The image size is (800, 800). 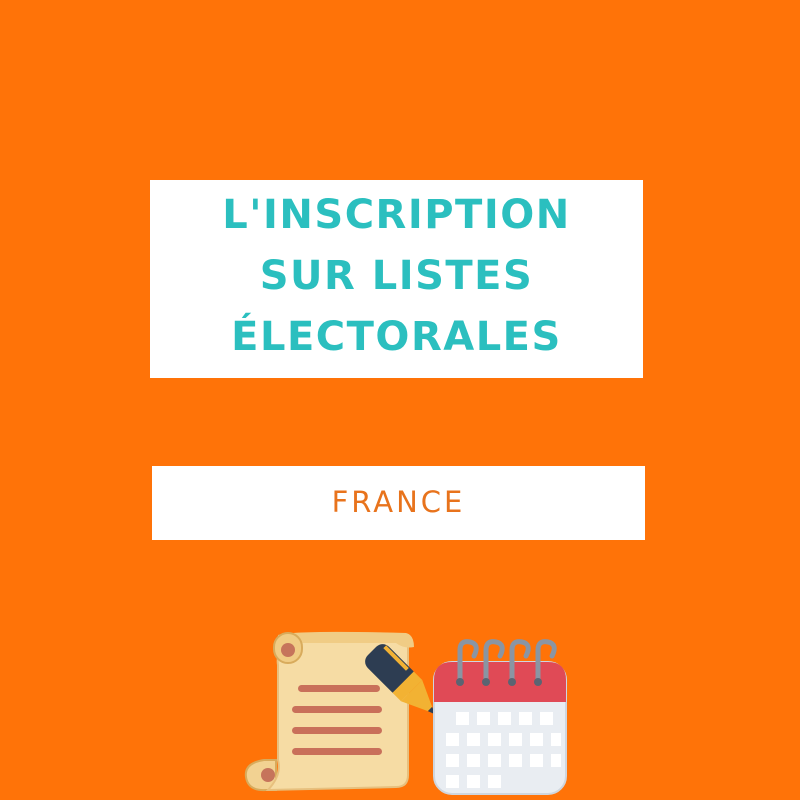 What do you see at coordinates (340, 711) in the screenshot?
I see `scroll-with-pen-icon` at bounding box center [340, 711].